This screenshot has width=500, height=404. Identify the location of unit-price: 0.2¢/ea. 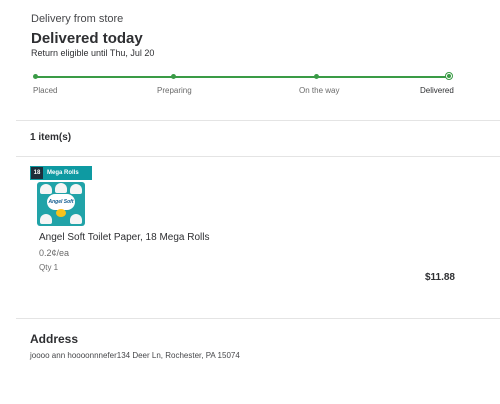
(54, 253).